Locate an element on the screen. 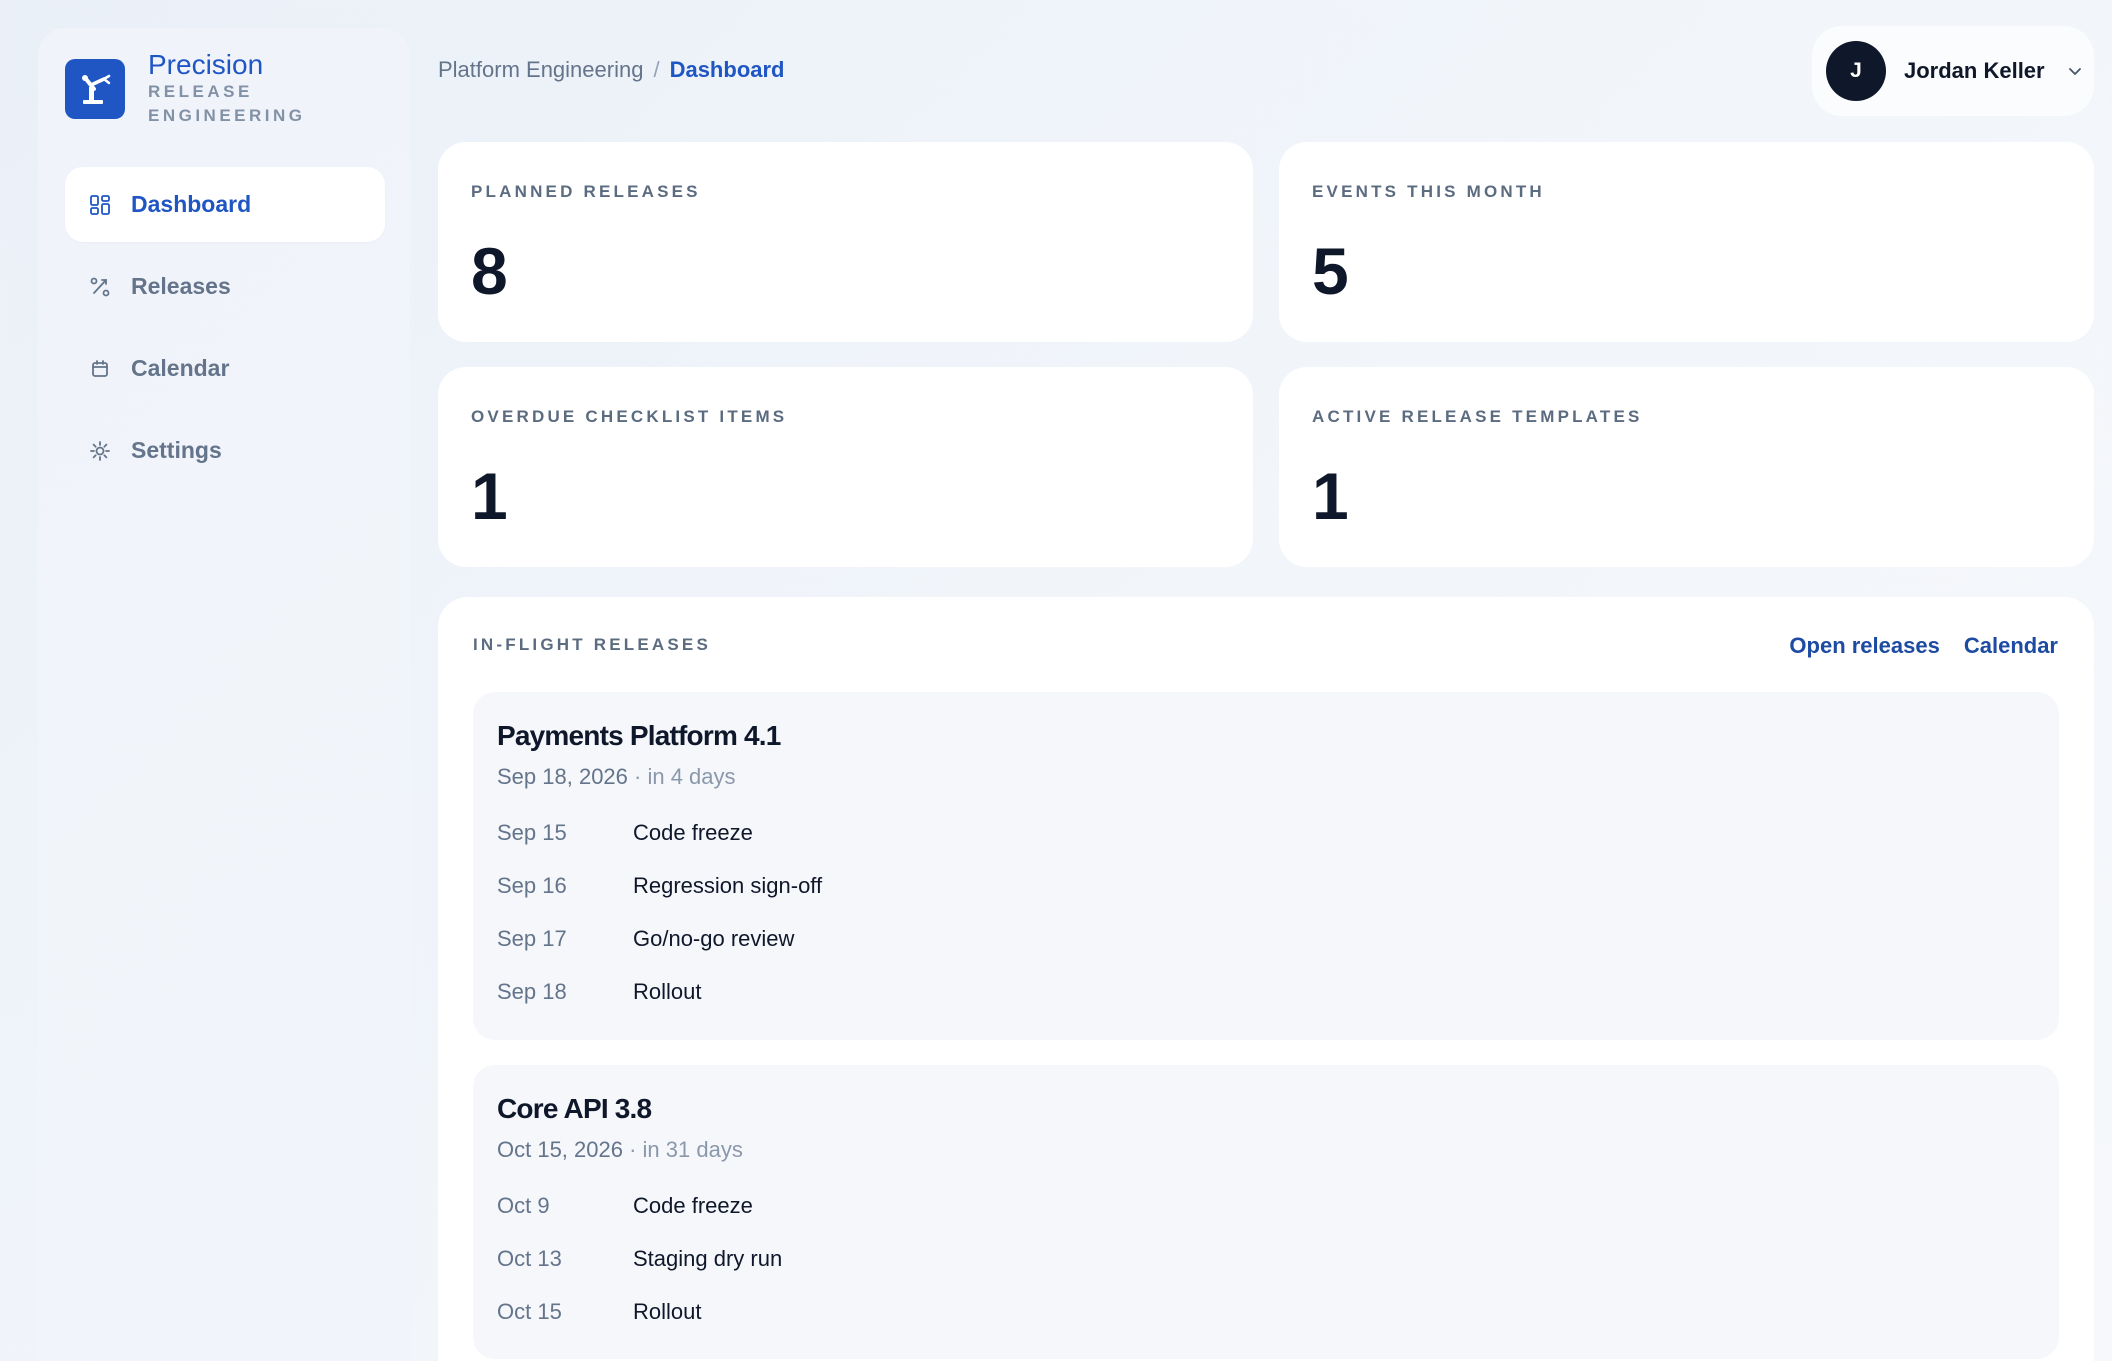 The width and height of the screenshot is (2112, 1361). stat-value: 5 is located at coordinates (1330, 271).